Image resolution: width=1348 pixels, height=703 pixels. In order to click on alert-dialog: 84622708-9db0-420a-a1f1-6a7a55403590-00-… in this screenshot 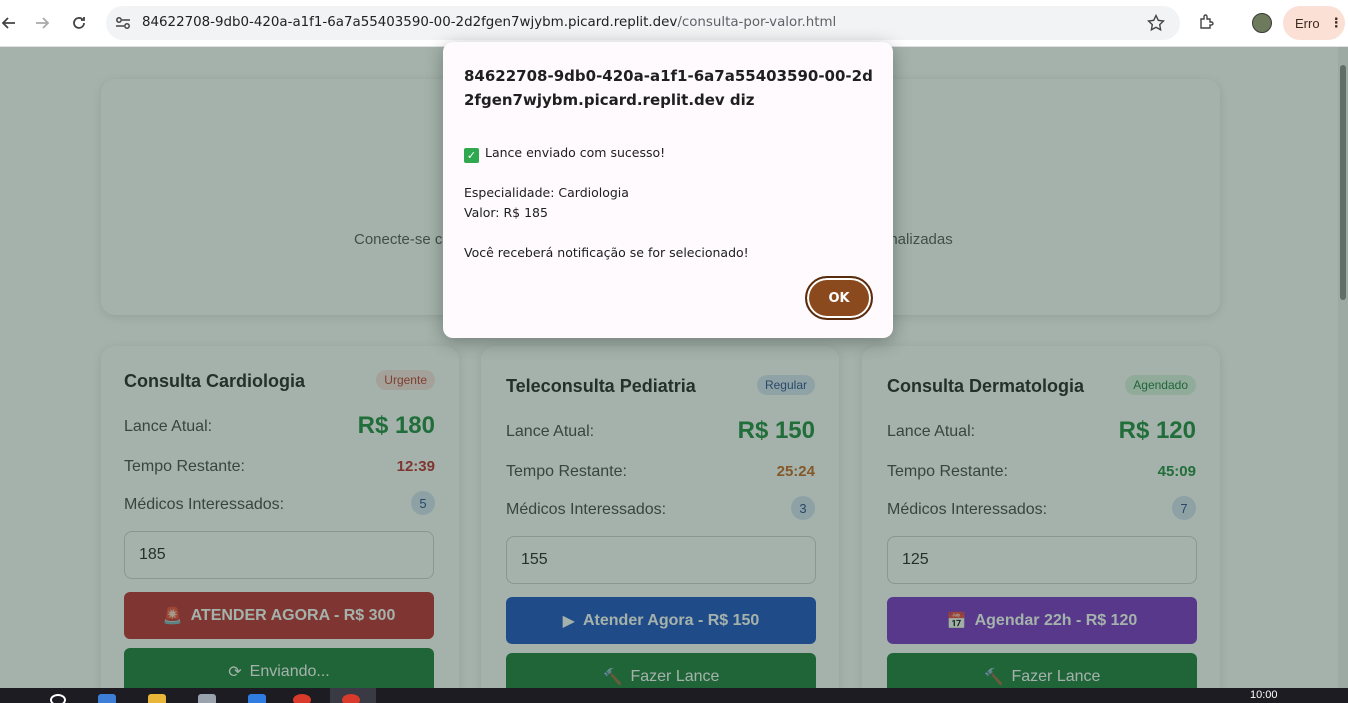, I will do `click(668, 190)`.